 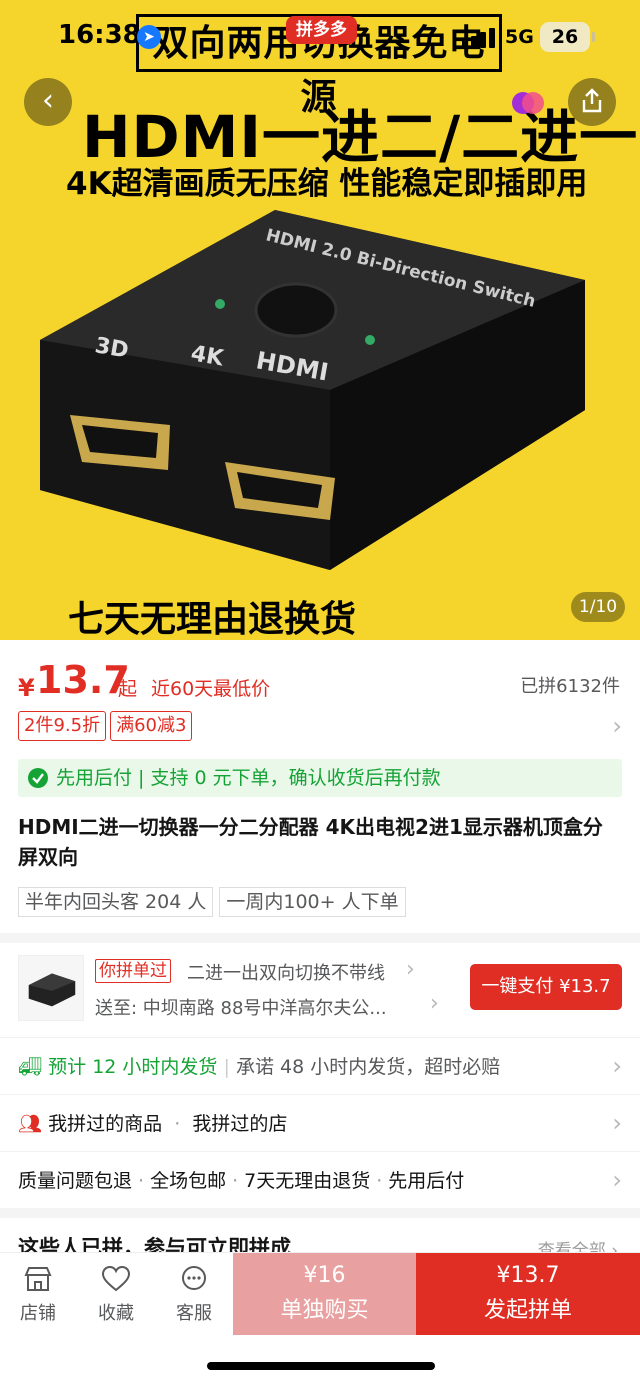 I want to click on hero-footer-text: 七天无理由退换货, so click(x=212, y=619).